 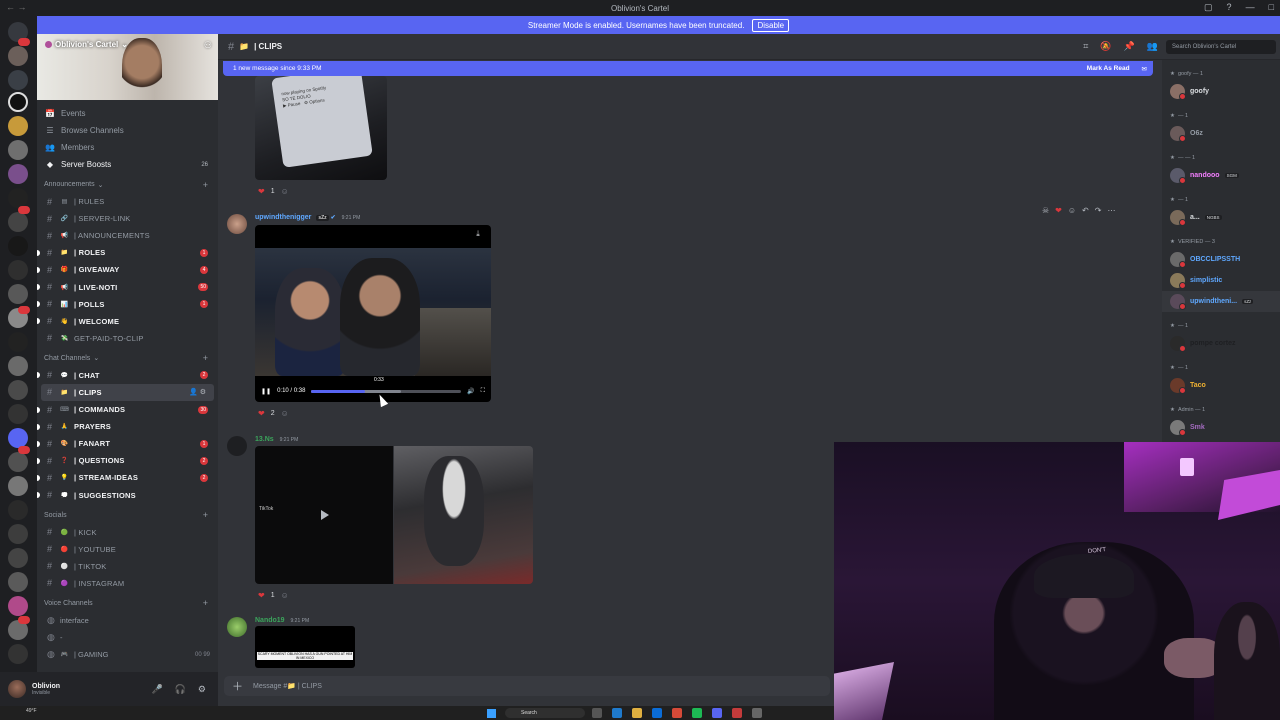 What do you see at coordinates (1129, 46) in the screenshot?
I see `pin-icon: 📌` at bounding box center [1129, 46].